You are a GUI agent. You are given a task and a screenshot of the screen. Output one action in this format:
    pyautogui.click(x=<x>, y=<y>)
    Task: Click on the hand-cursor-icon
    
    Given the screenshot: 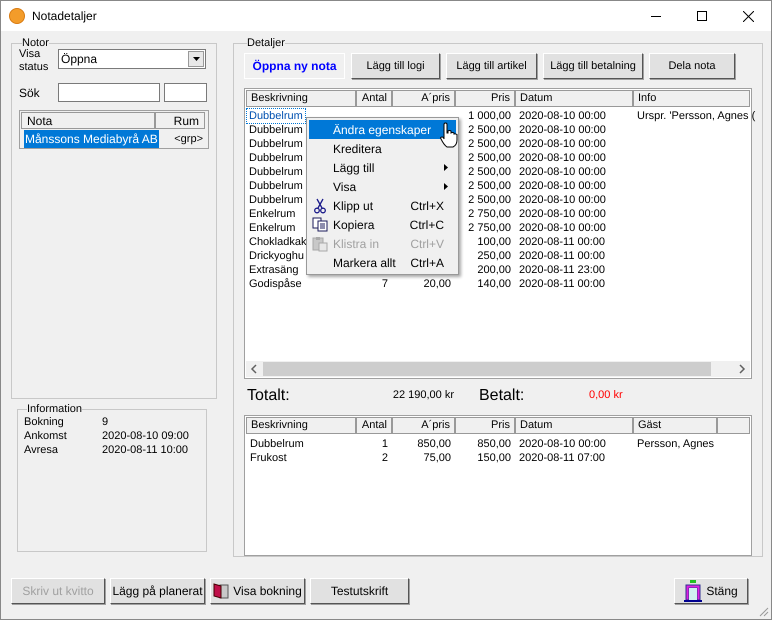 What is the action you would take?
    pyautogui.click(x=448, y=135)
    